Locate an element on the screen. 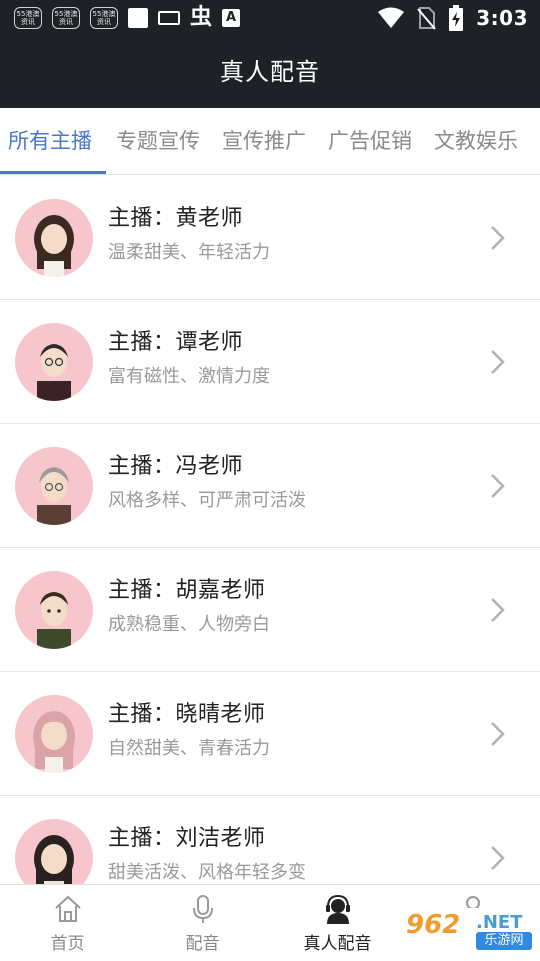 The image size is (540, 961). app-header: 真人配音 is located at coordinates (270, 72).